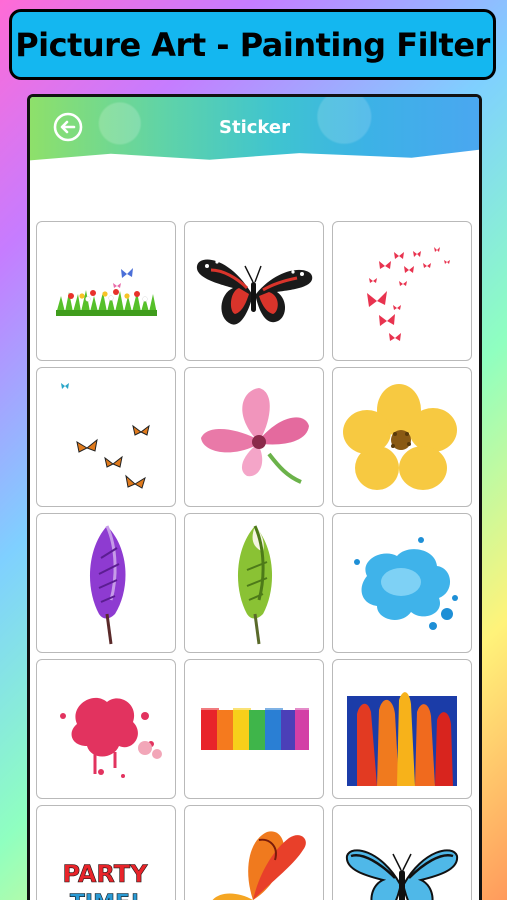  I want to click on sticker-tile-red-black-butterfly, so click(254, 291).